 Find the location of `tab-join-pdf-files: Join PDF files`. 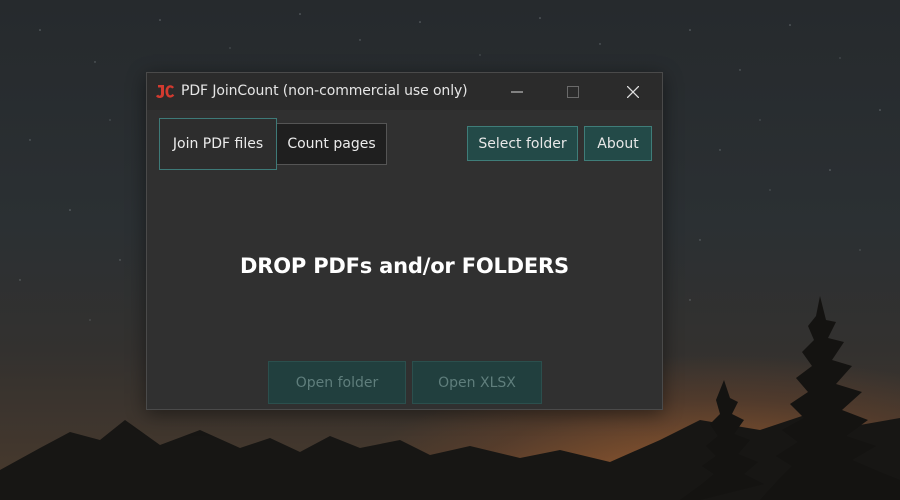

tab-join-pdf-files: Join PDF files is located at coordinates (218, 144).